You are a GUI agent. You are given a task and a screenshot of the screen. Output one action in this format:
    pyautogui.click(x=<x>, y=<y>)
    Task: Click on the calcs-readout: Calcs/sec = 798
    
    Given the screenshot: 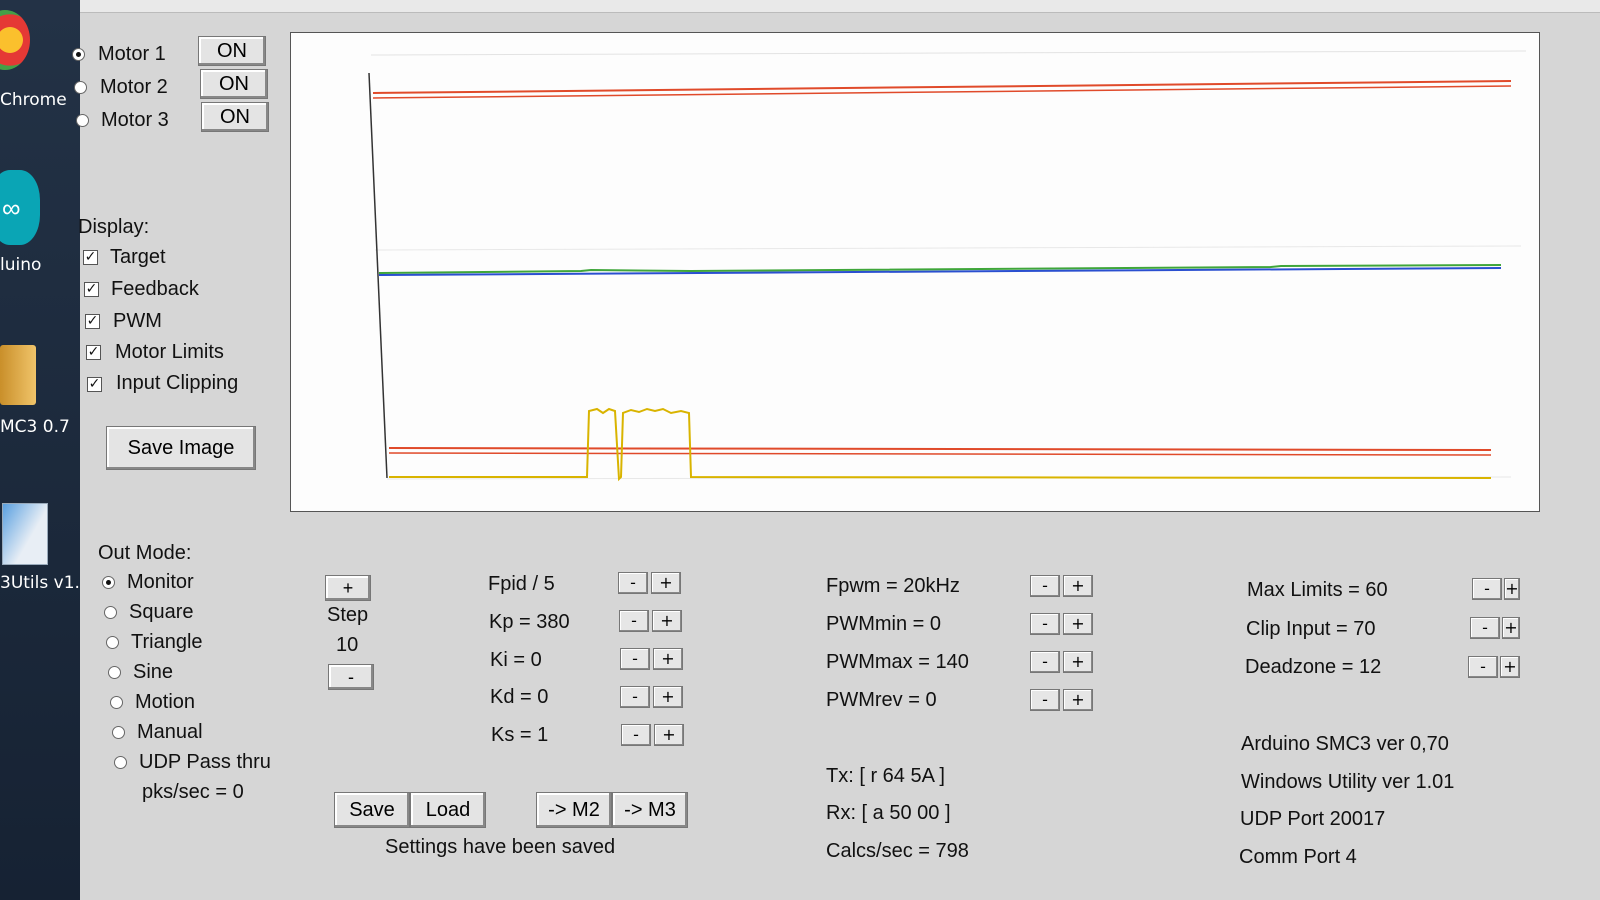 What is the action you would take?
    pyautogui.click(x=897, y=851)
    